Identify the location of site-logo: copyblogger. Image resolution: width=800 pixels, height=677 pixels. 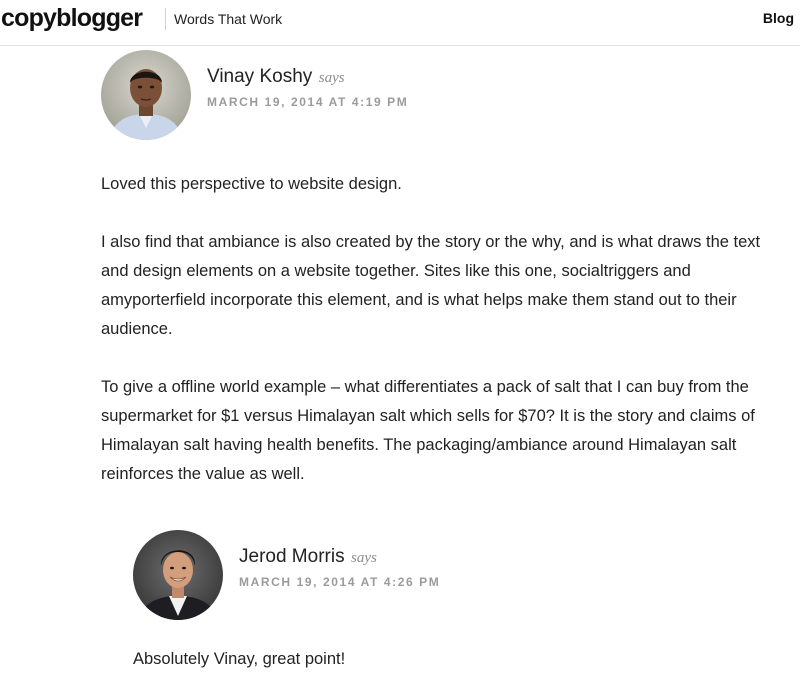
(72, 18).